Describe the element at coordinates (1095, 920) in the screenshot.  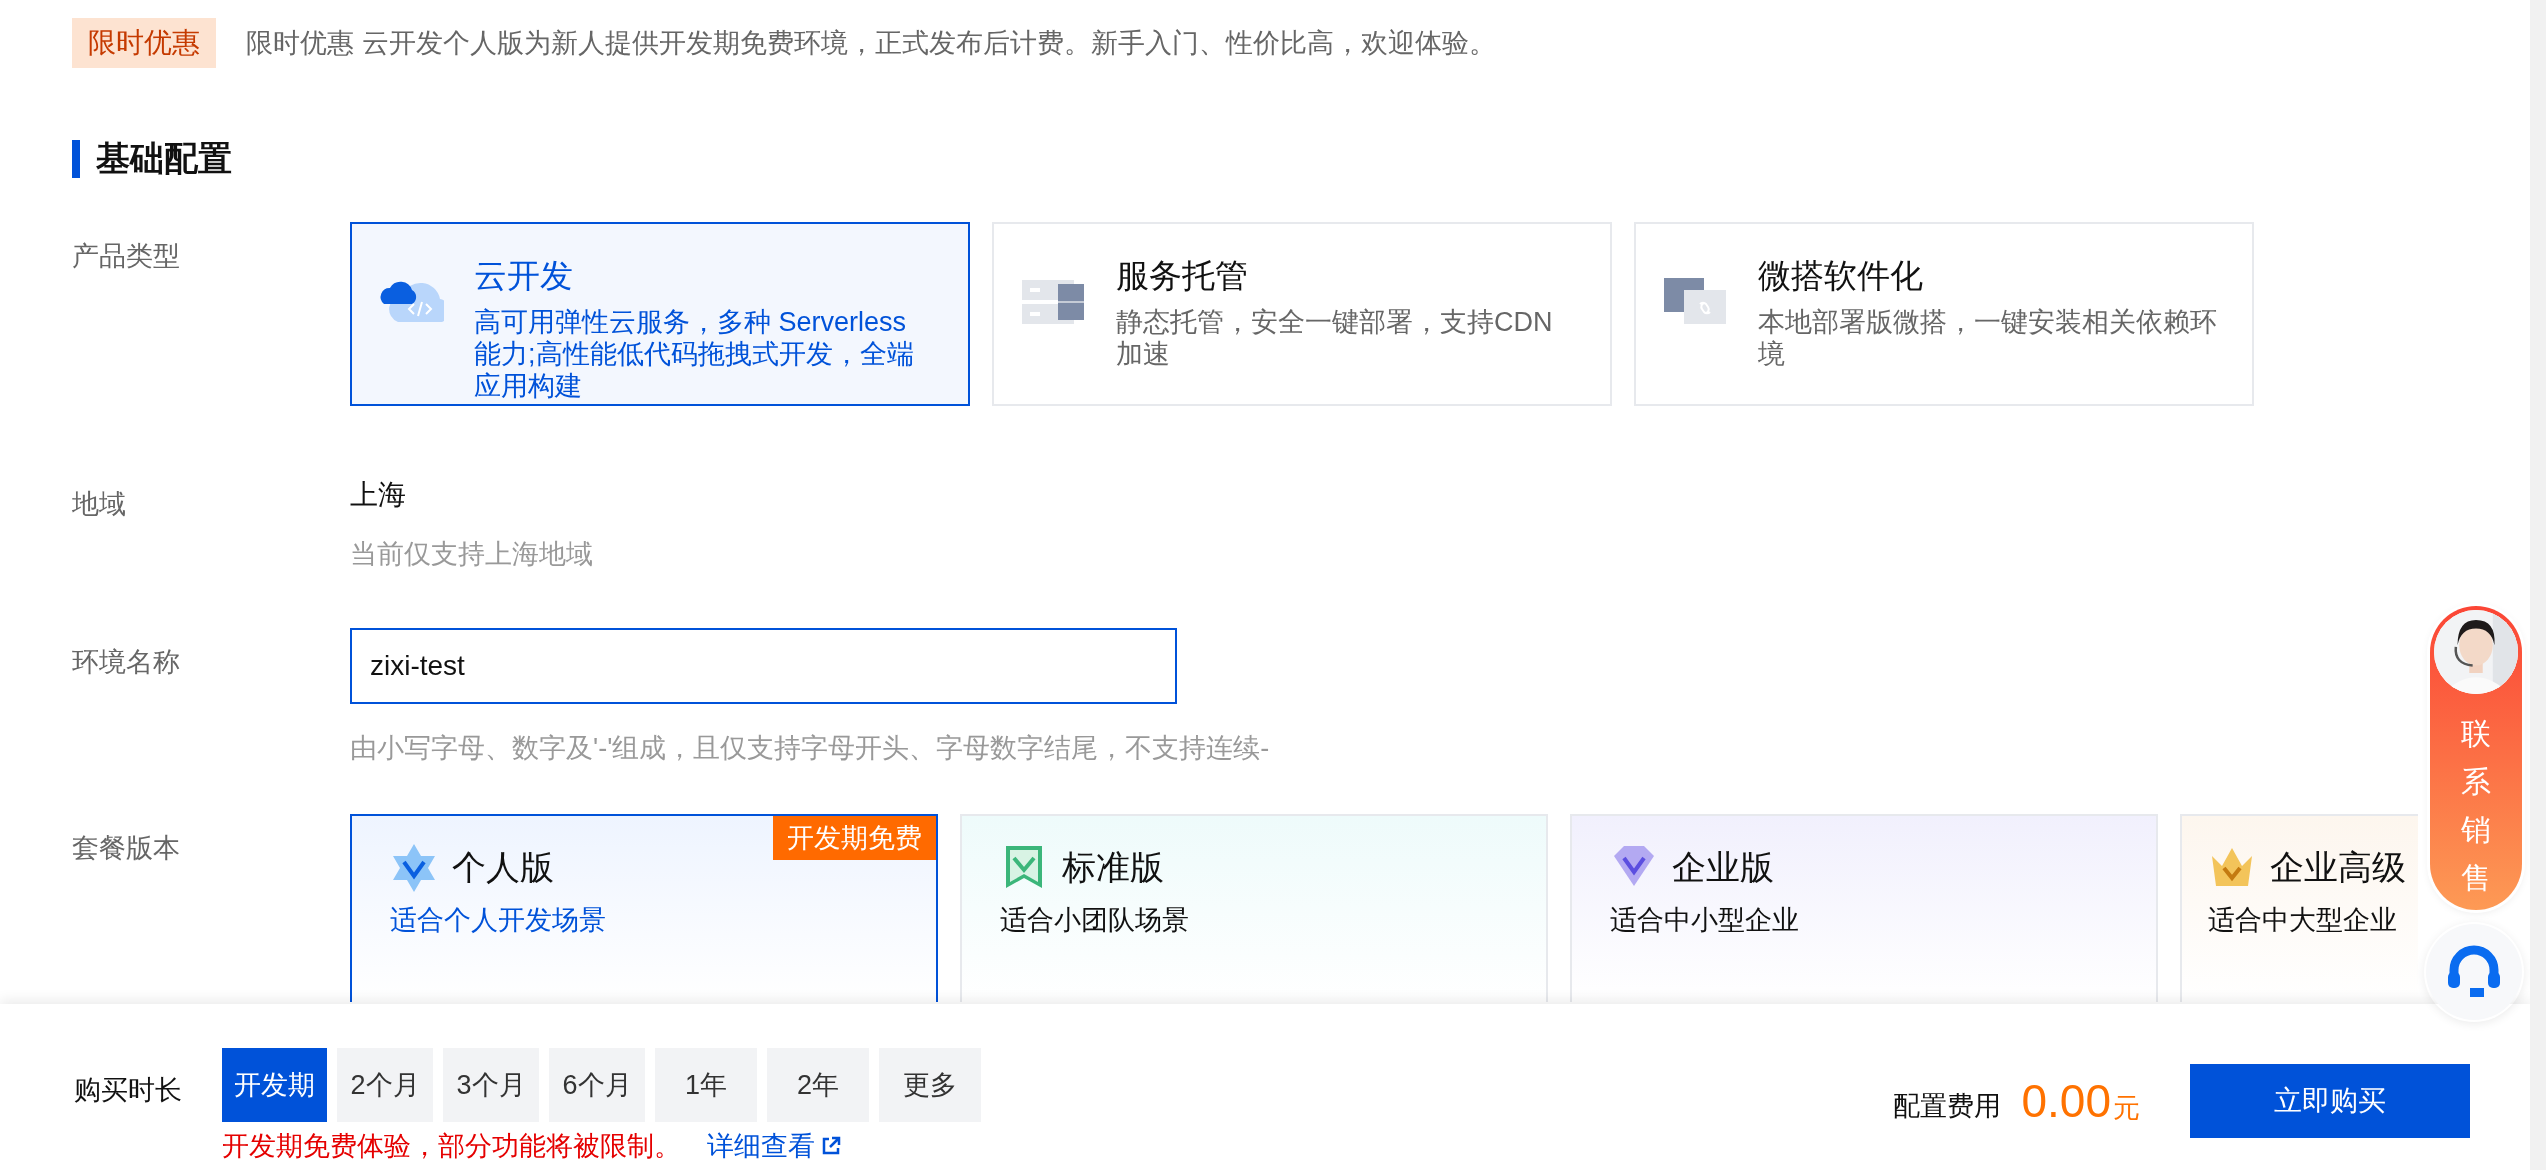
I see `plan-subtitle: 适合小团队场景` at that location.